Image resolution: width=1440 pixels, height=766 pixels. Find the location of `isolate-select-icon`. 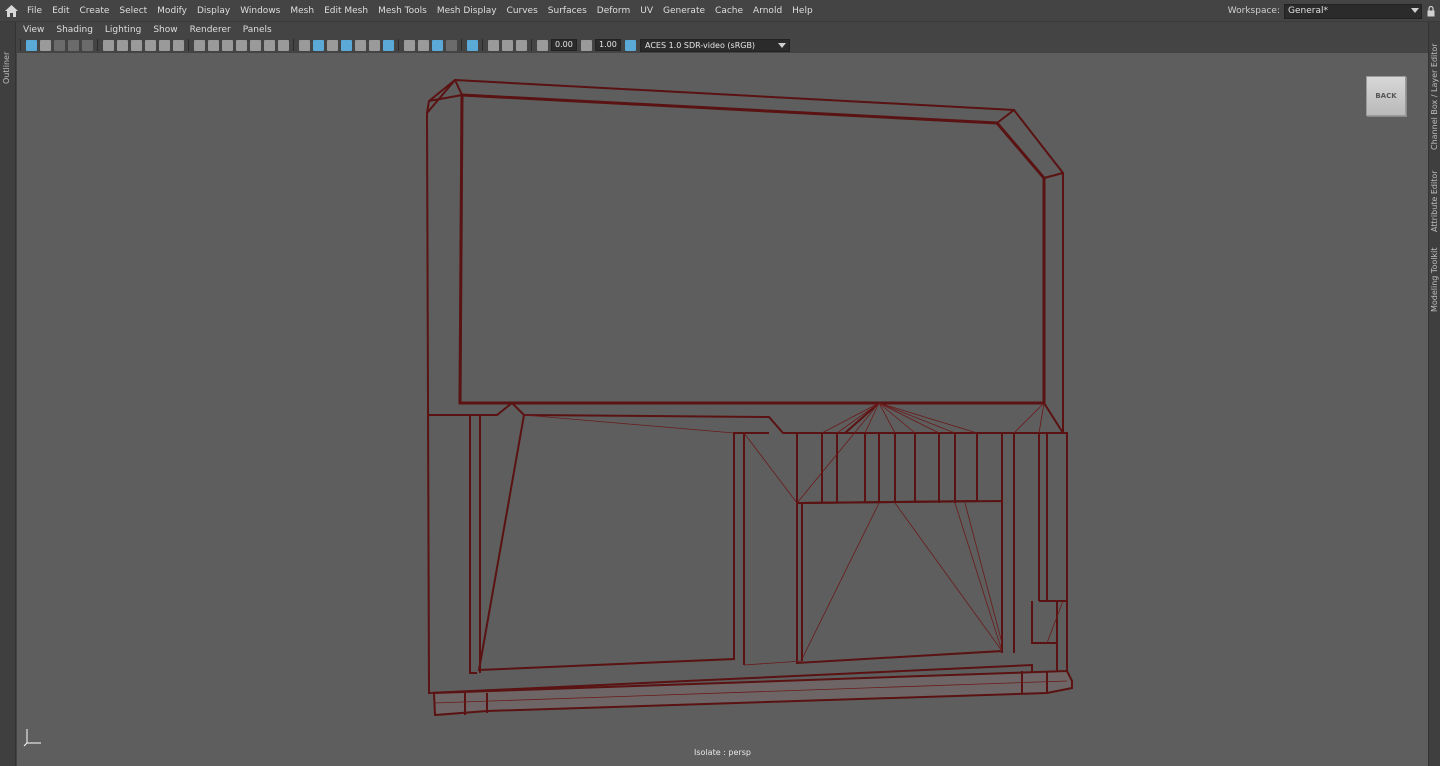

isolate-select-icon is located at coordinates (472, 45).